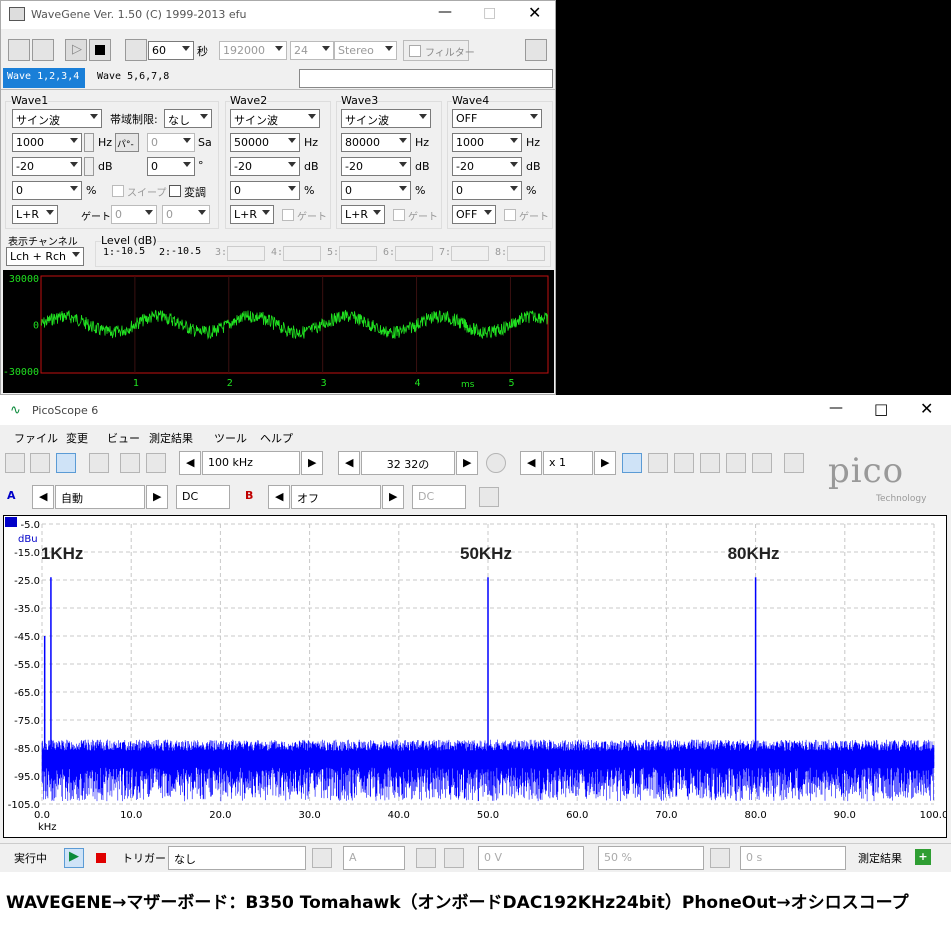 Image resolution: width=951 pixels, height=925 pixels. I want to click on gate-start-input: 0, so click(134, 214).